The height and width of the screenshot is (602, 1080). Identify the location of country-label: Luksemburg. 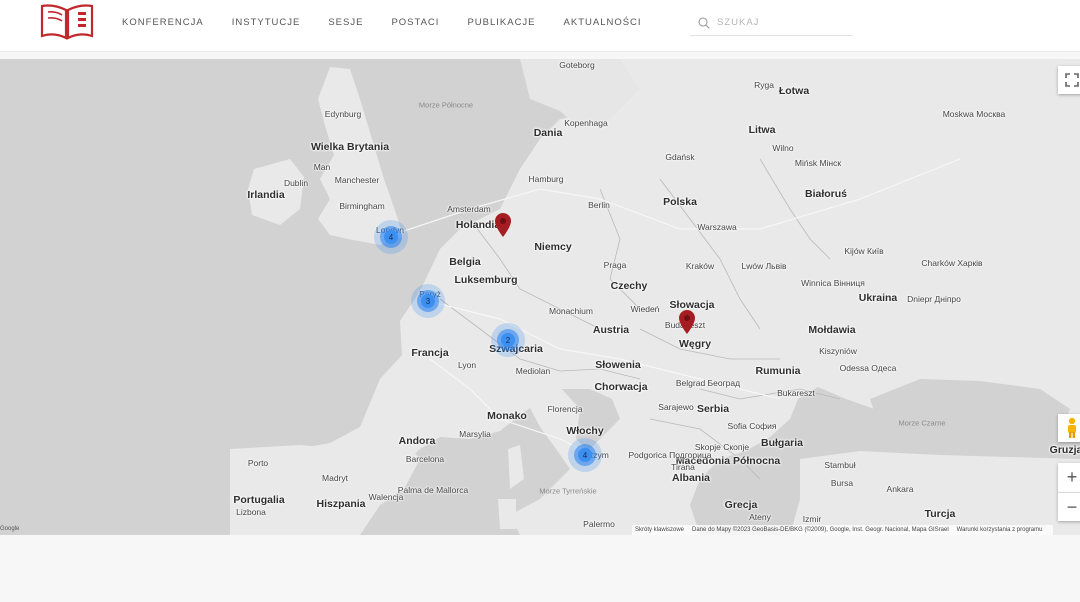
(486, 280).